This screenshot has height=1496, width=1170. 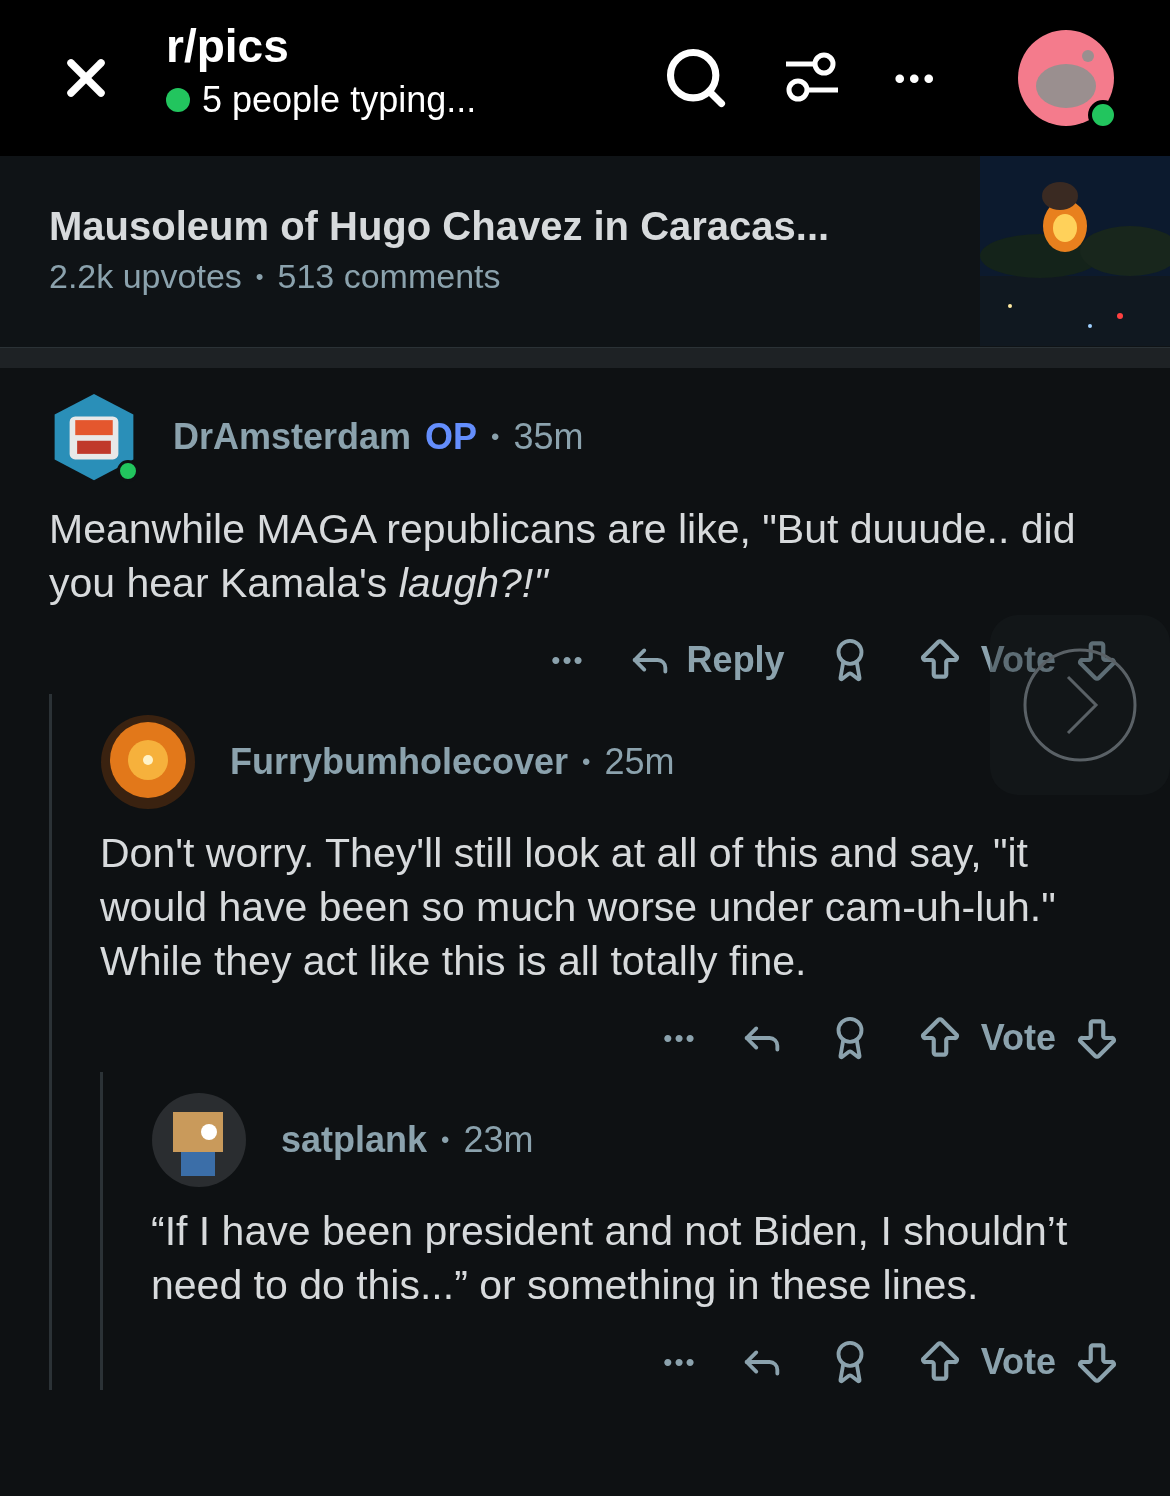 What do you see at coordinates (705, 660) in the screenshot?
I see `reply-button: Reply` at bounding box center [705, 660].